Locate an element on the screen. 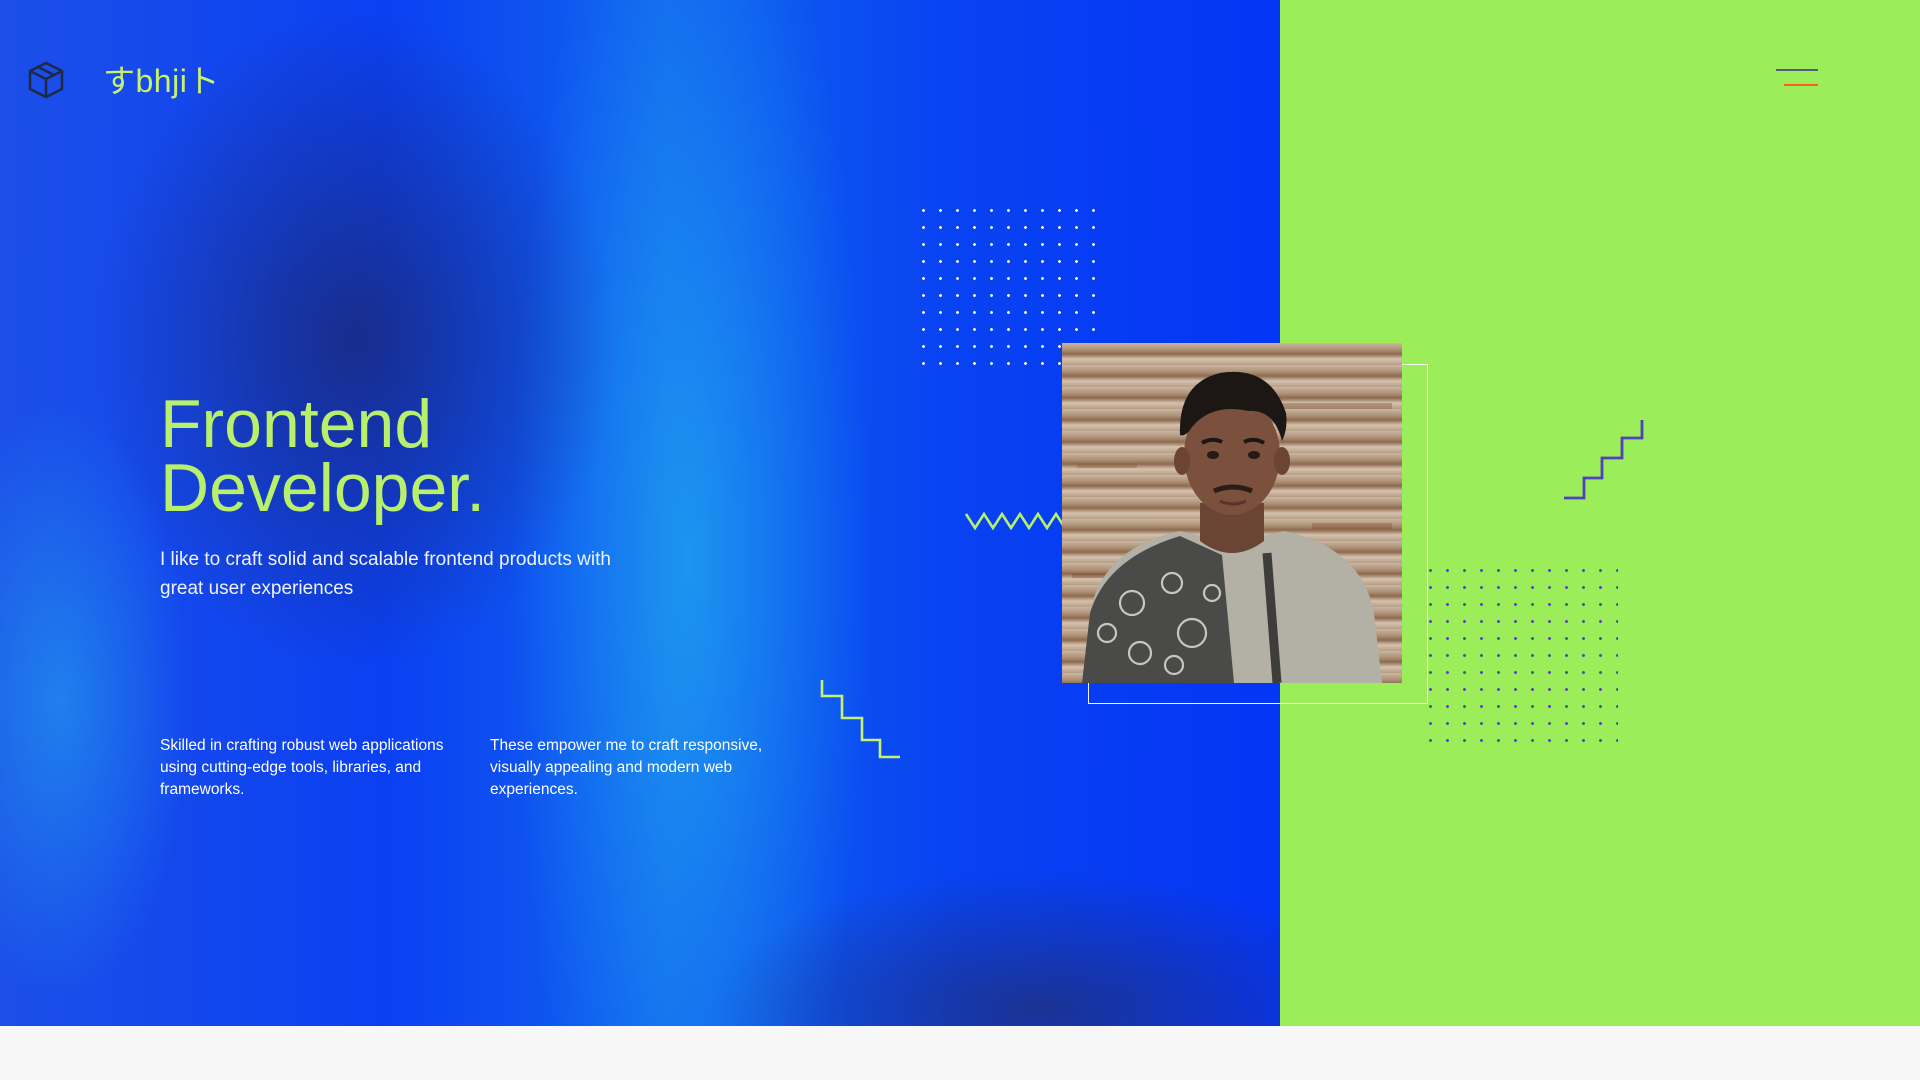 Image resolution: width=1920 pixels, height=1080 pixels. zigzag-decoration is located at coordinates (1015, 521).